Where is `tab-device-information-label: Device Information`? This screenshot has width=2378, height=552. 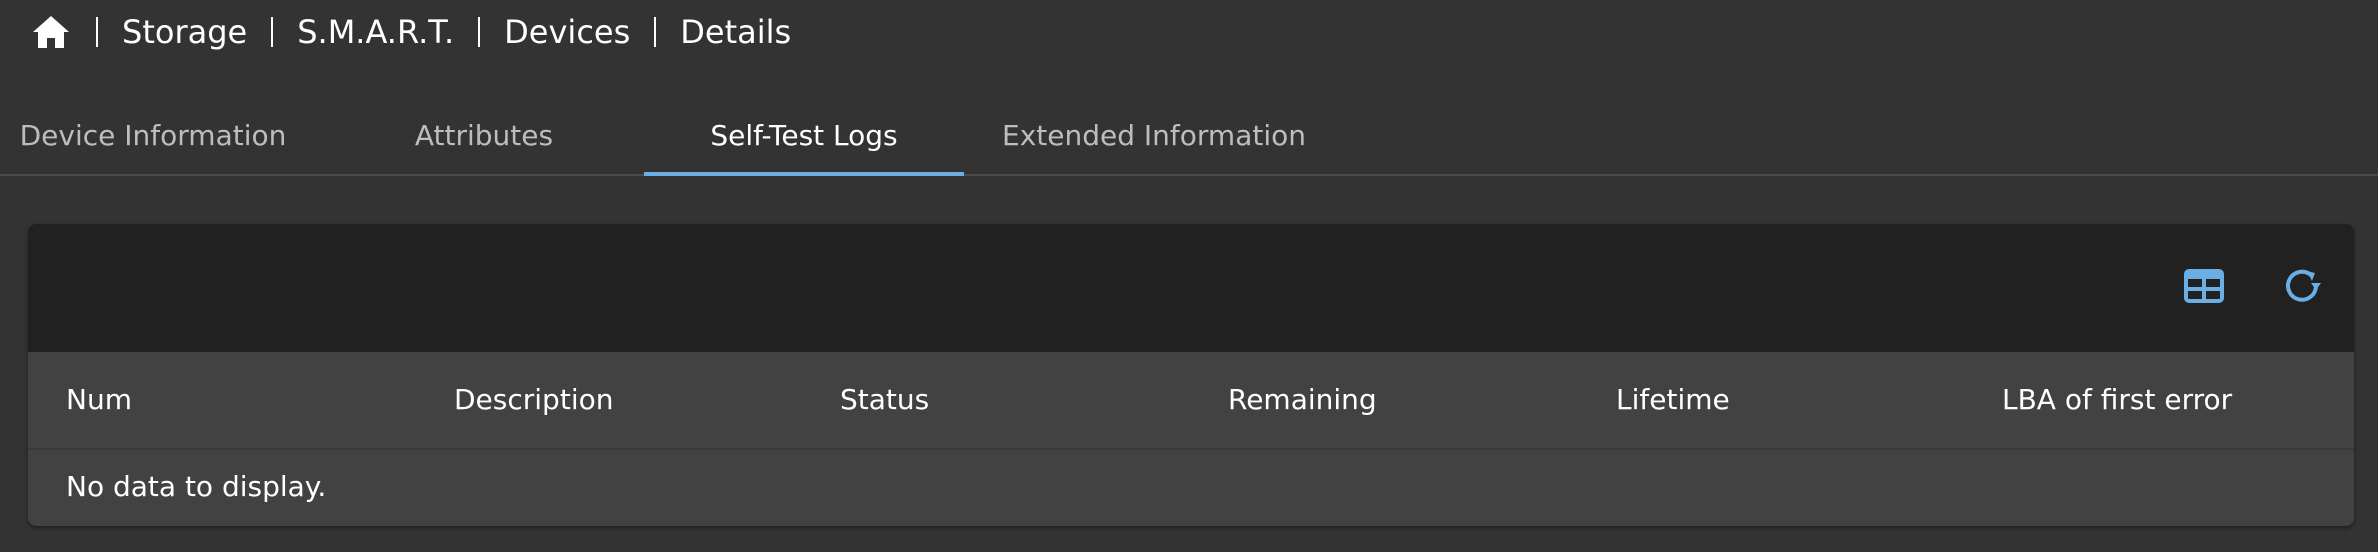 tab-device-information-label: Device Information is located at coordinates (153, 135).